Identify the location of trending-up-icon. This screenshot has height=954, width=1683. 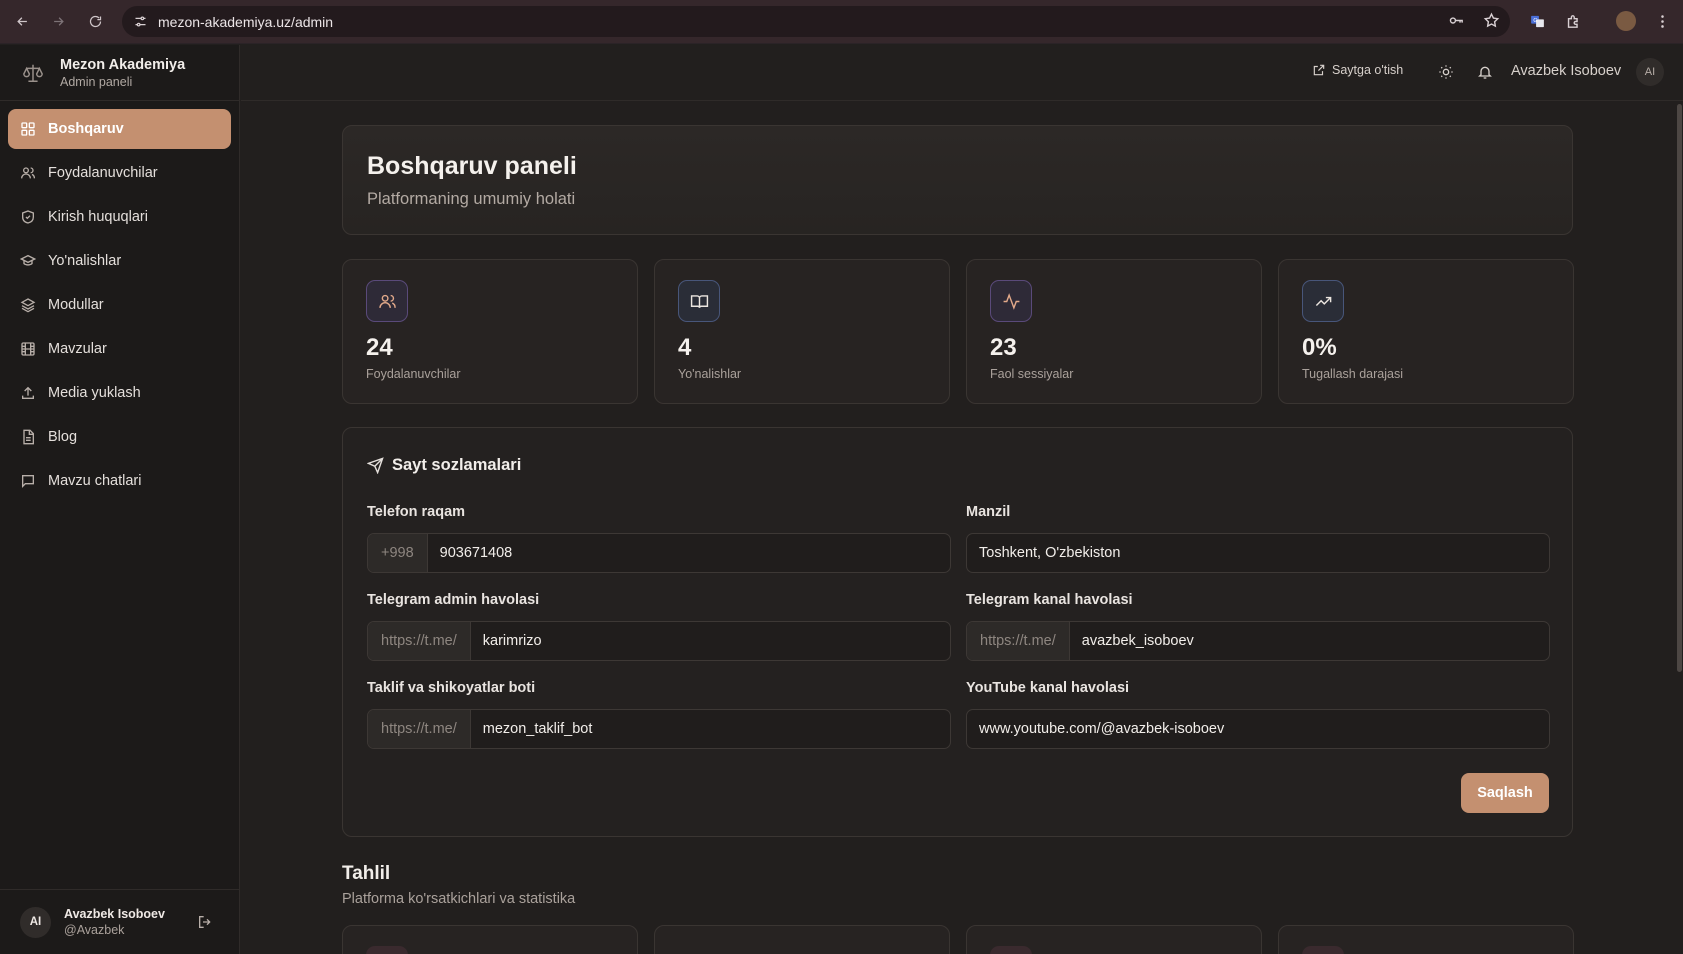
(1323, 301).